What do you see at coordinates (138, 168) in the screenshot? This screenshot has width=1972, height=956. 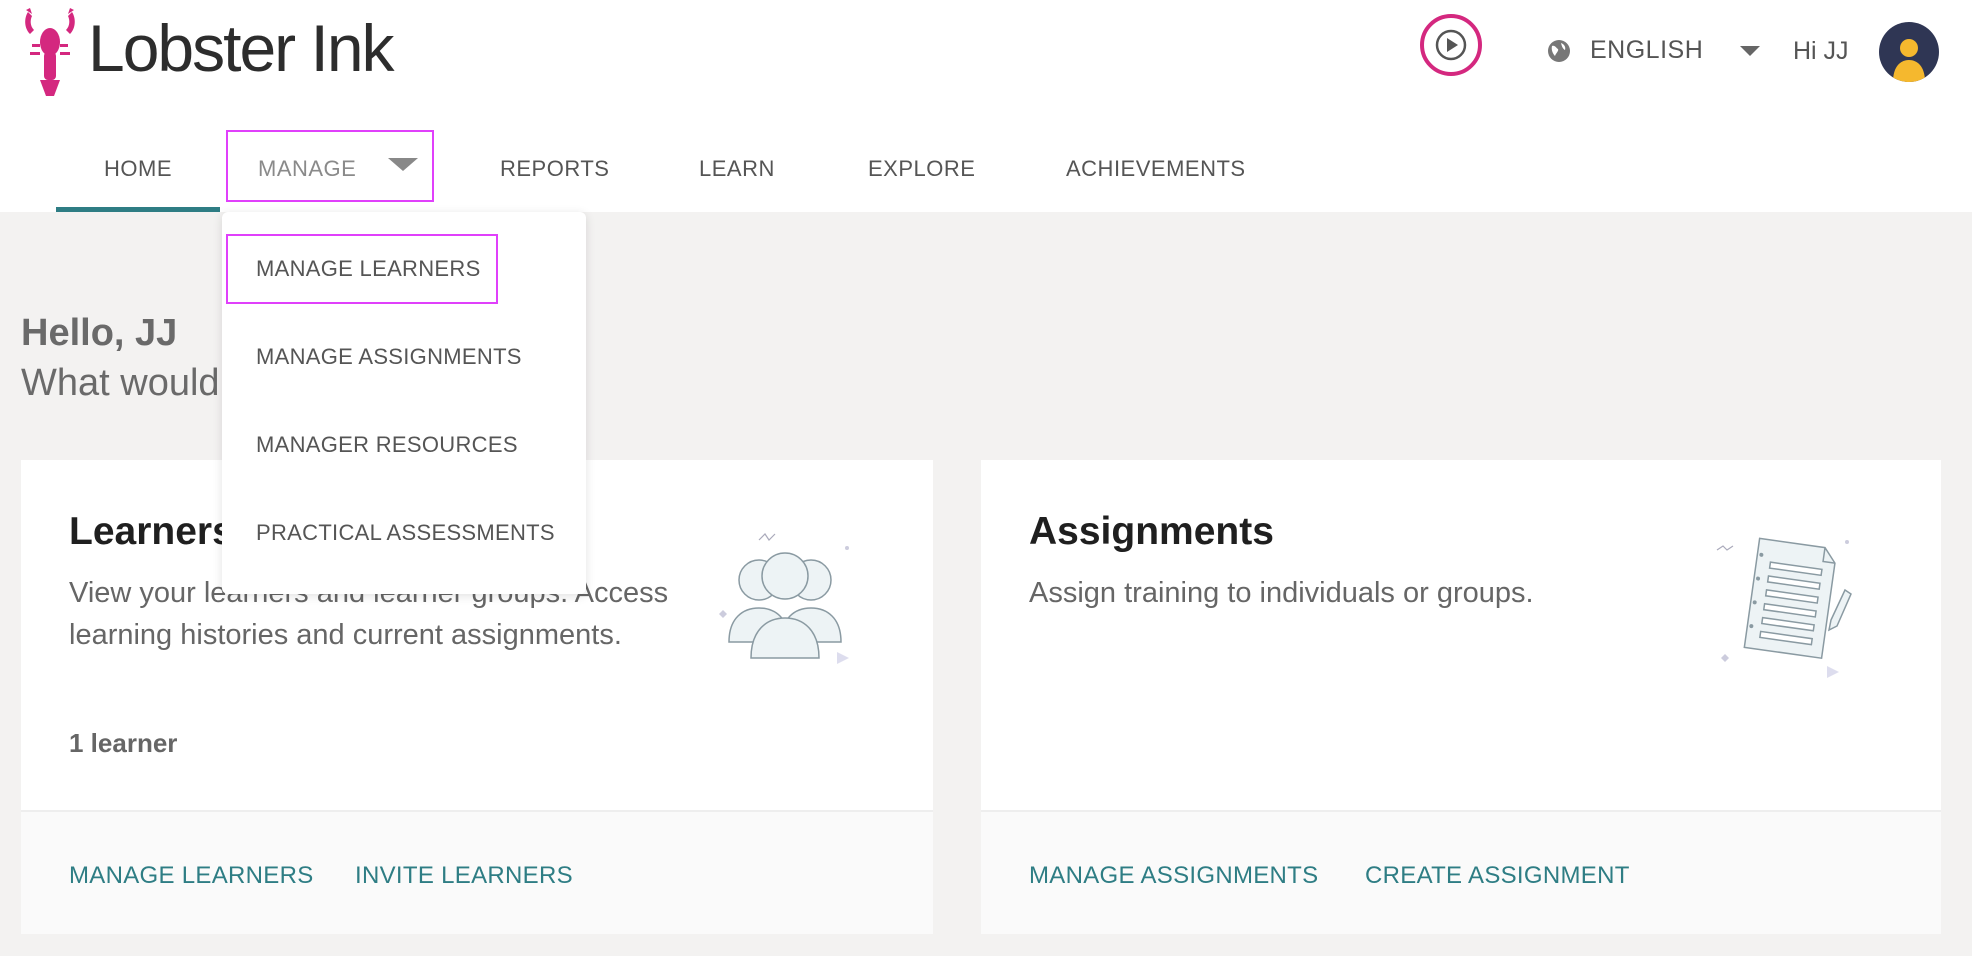 I see `tab-home-label: HOME` at bounding box center [138, 168].